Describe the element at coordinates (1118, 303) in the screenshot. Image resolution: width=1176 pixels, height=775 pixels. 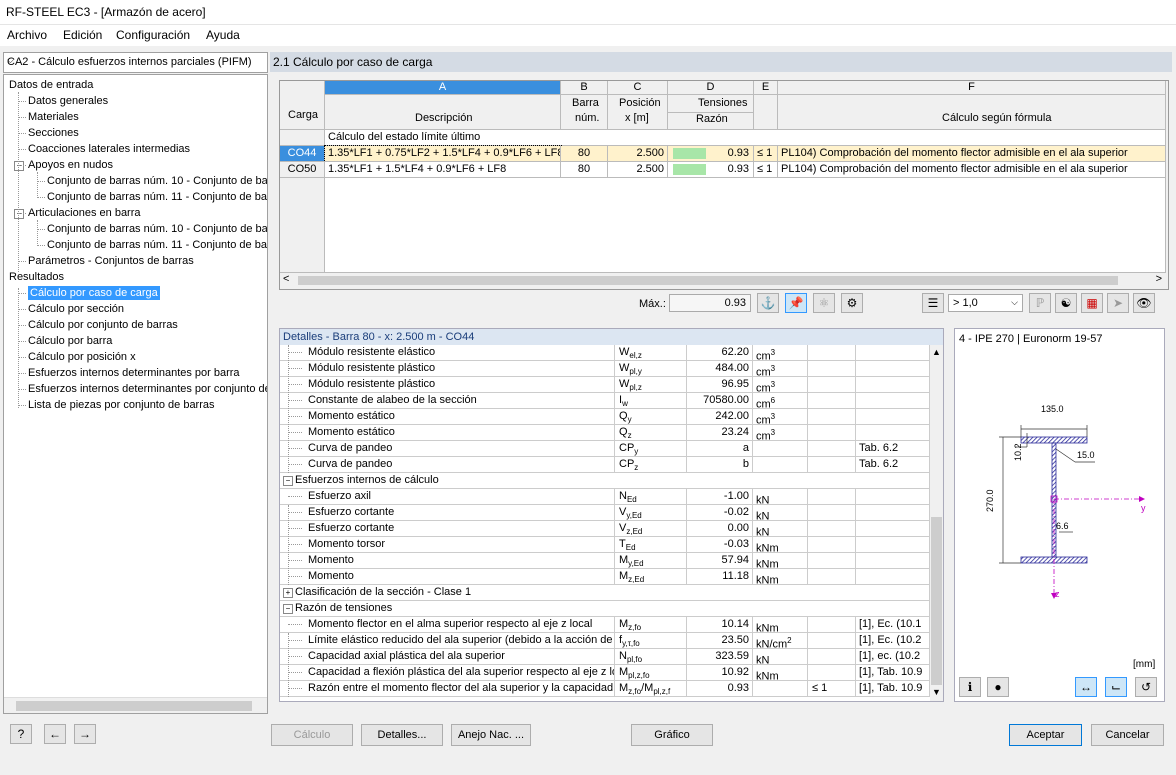
I see `select-icon-button: ➤` at that location.